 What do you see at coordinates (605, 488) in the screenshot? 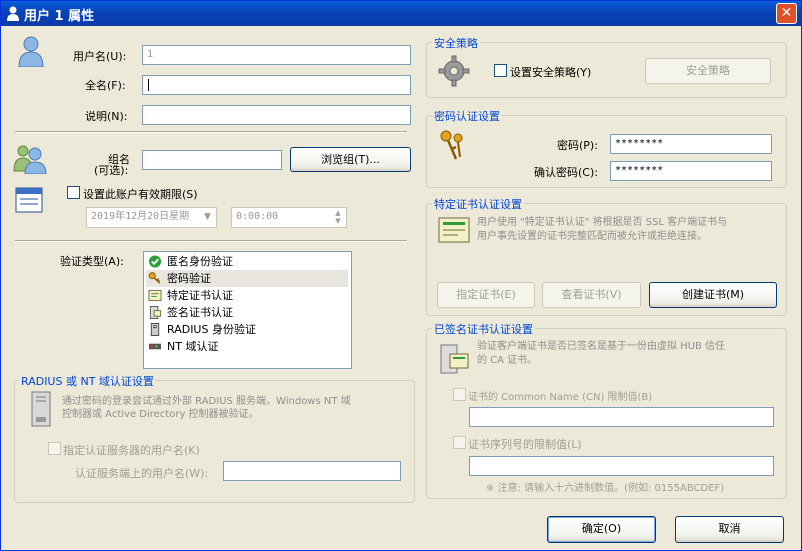
I see `hex-note: ※ 注意: 请输入十六进制数值。(例如: 0155ABCDEF)` at bounding box center [605, 488].